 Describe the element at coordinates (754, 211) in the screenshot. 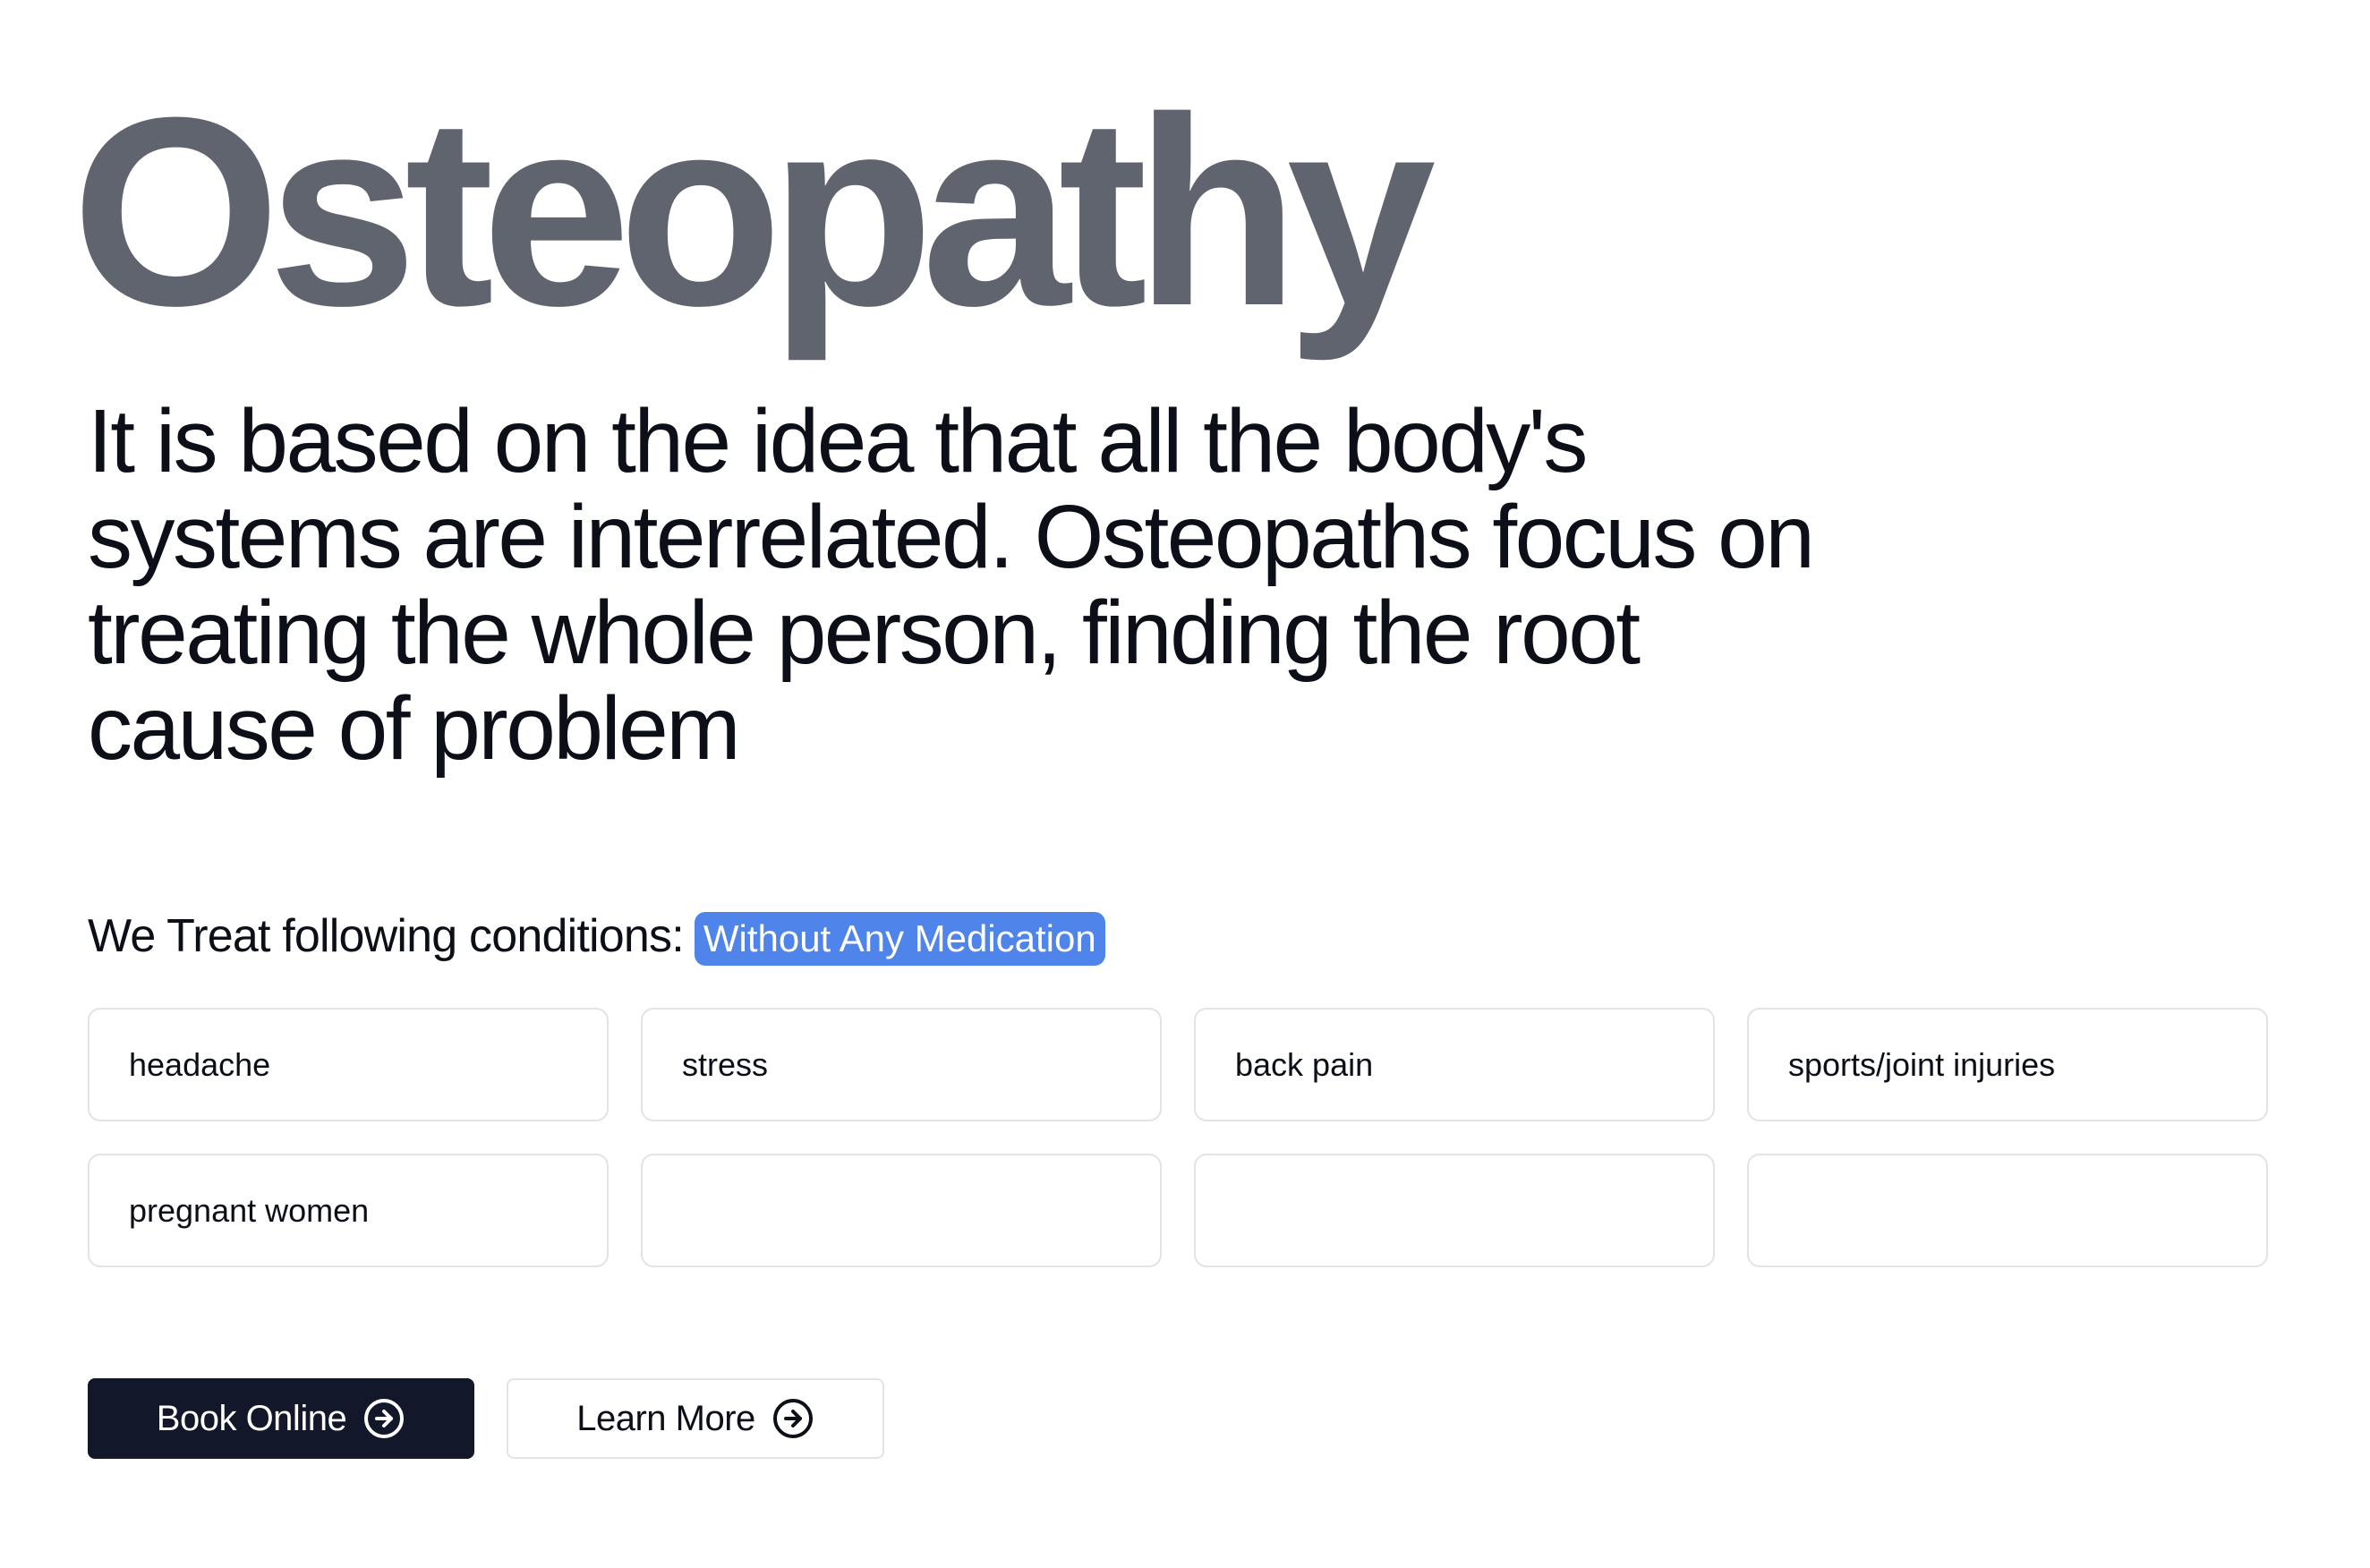

I see `page-title: Osteopathy` at that location.